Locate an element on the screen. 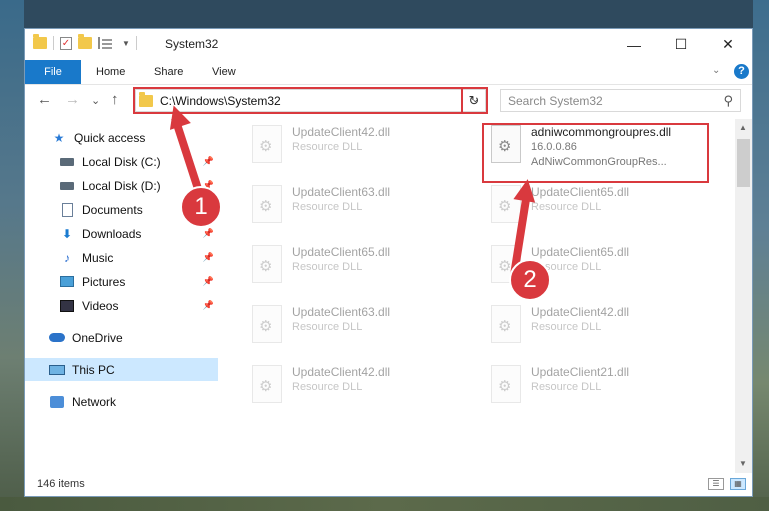 This screenshot has height=511, width=769. sidebar-item-this-pc: This PC is located at coordinates (121, 369).